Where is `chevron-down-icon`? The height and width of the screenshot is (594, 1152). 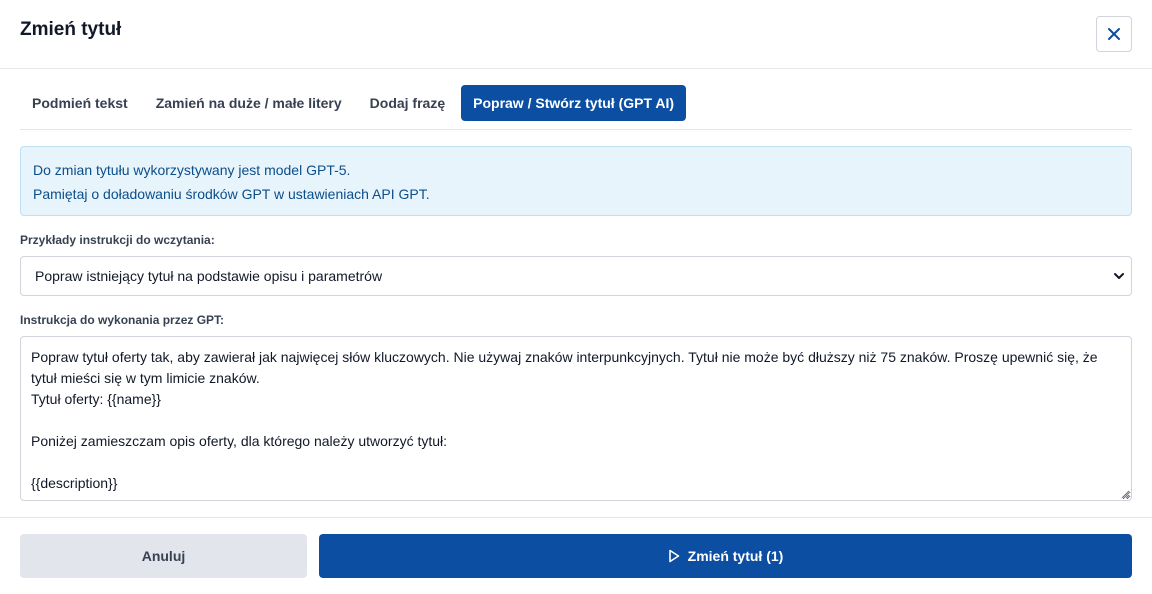
chevron-down-icon is located at coordinates (1119, 276).